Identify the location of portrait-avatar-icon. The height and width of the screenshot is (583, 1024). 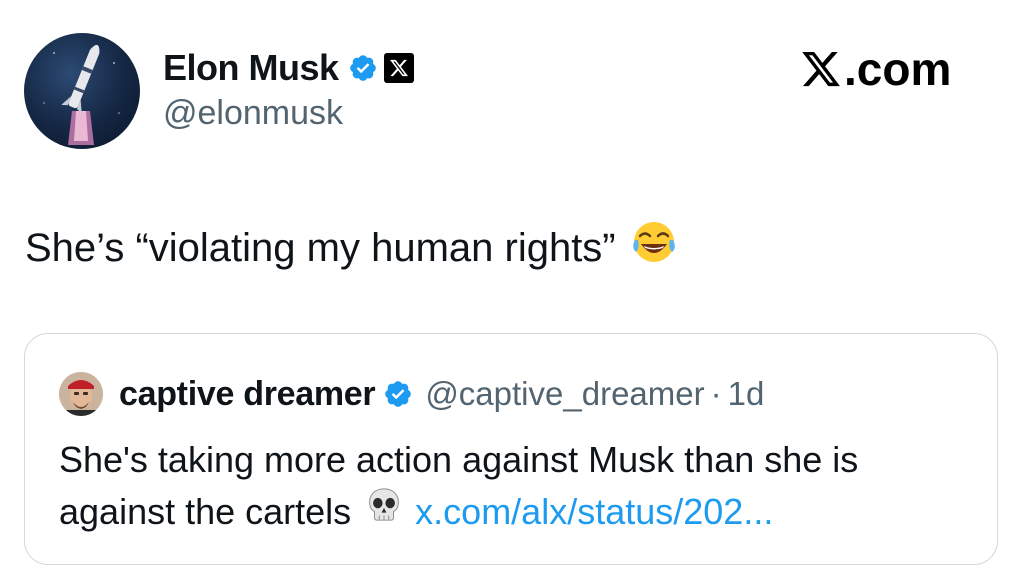
(81, 394).